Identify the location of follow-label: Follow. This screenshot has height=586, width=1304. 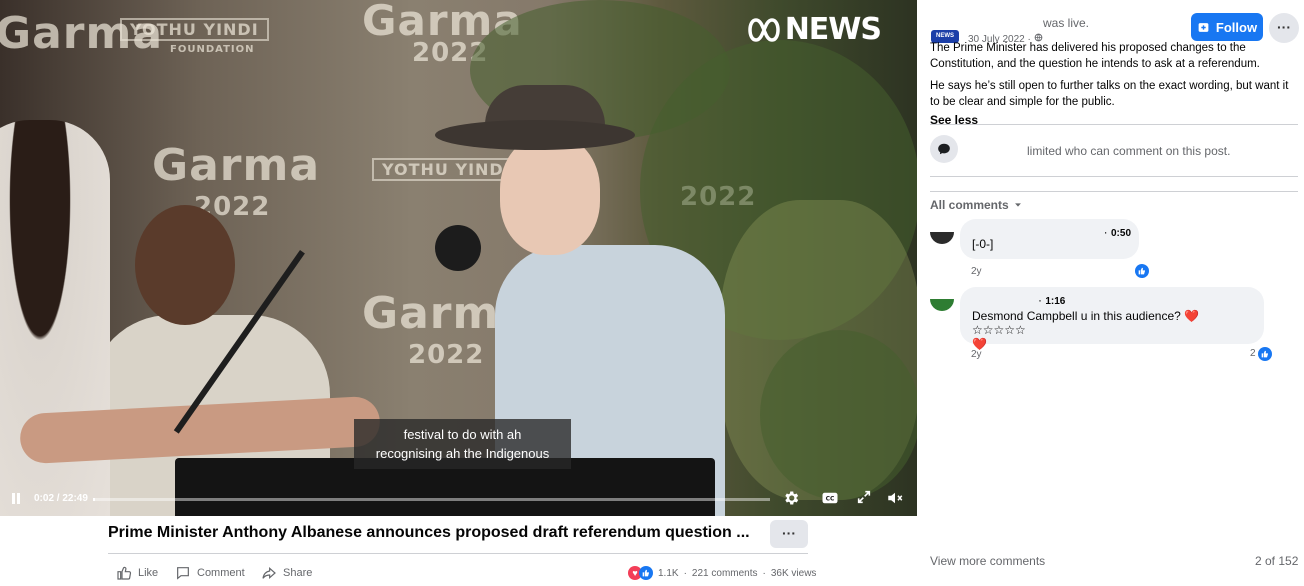
(1236, 27).